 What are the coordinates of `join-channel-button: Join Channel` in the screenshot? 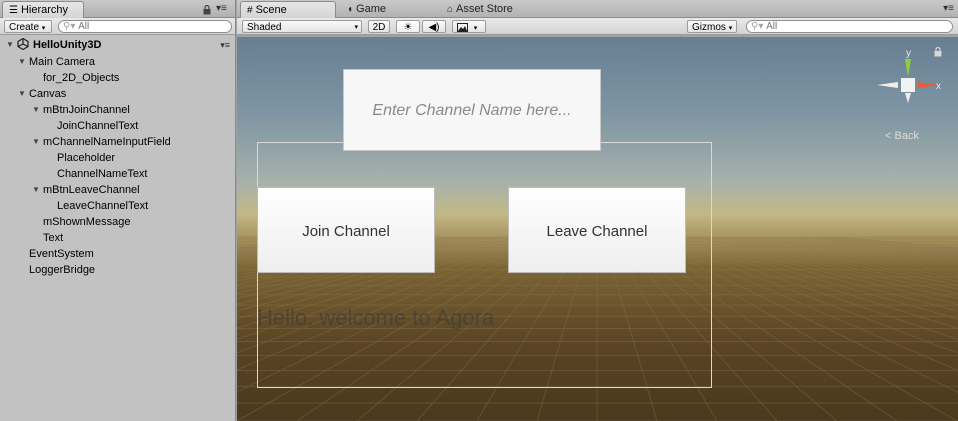 It's located at (346, 230).